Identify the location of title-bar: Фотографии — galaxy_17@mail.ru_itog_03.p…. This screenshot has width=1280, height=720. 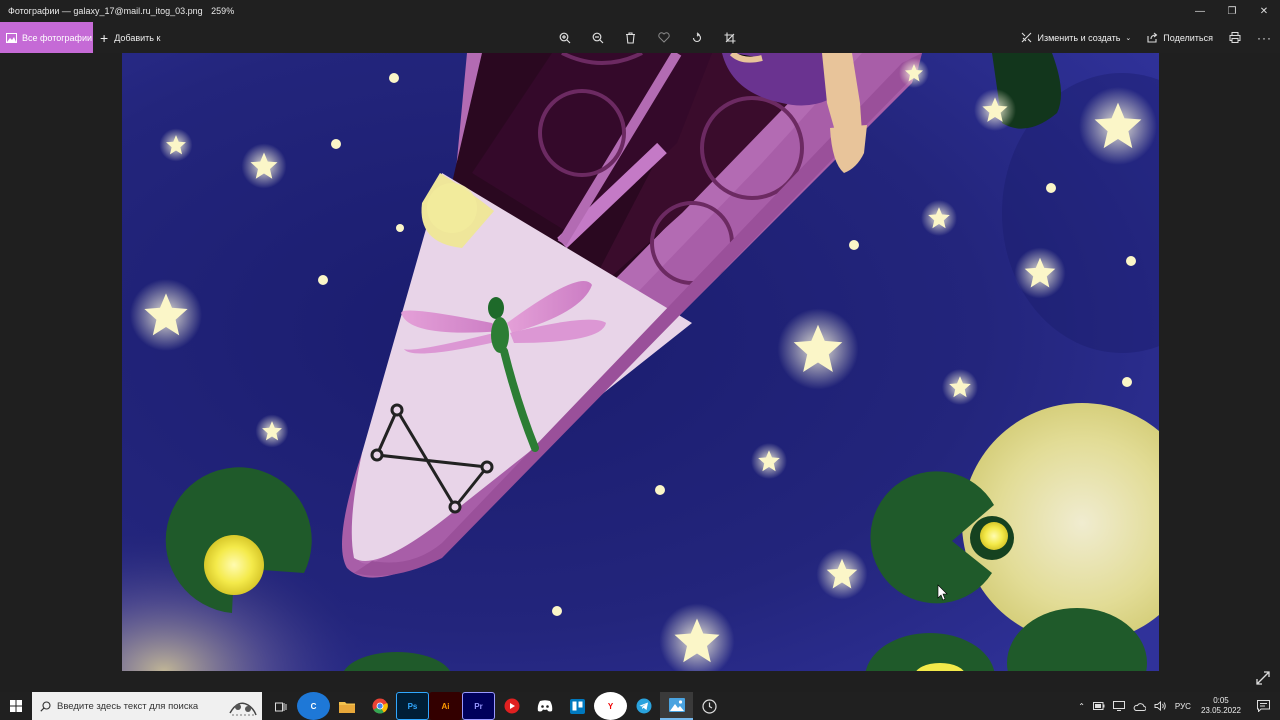
(640, 11).